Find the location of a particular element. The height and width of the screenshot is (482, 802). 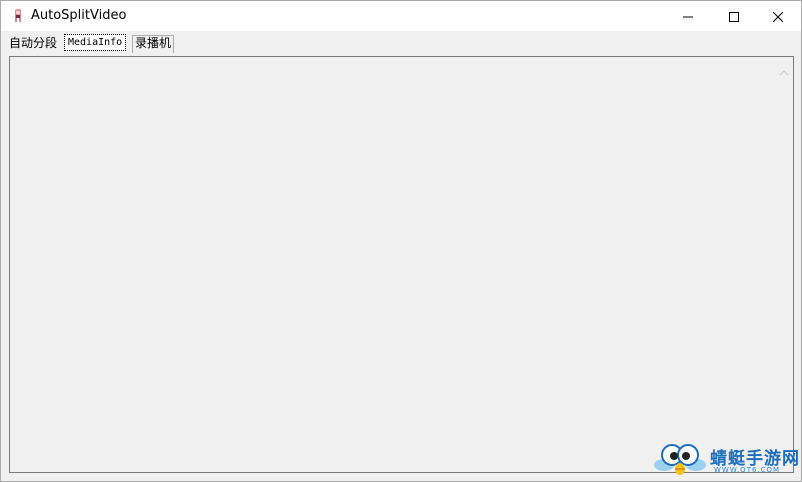

maximize-button is located at coordinates (734, 16).